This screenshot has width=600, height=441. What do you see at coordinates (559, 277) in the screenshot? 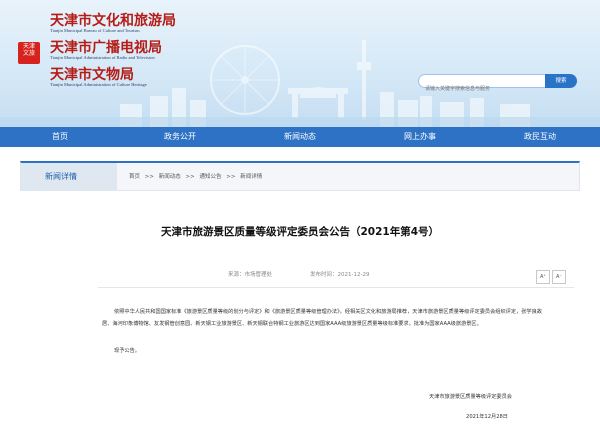
I see `font-decrease-button: A⁻` at bounding box center [559, 277].